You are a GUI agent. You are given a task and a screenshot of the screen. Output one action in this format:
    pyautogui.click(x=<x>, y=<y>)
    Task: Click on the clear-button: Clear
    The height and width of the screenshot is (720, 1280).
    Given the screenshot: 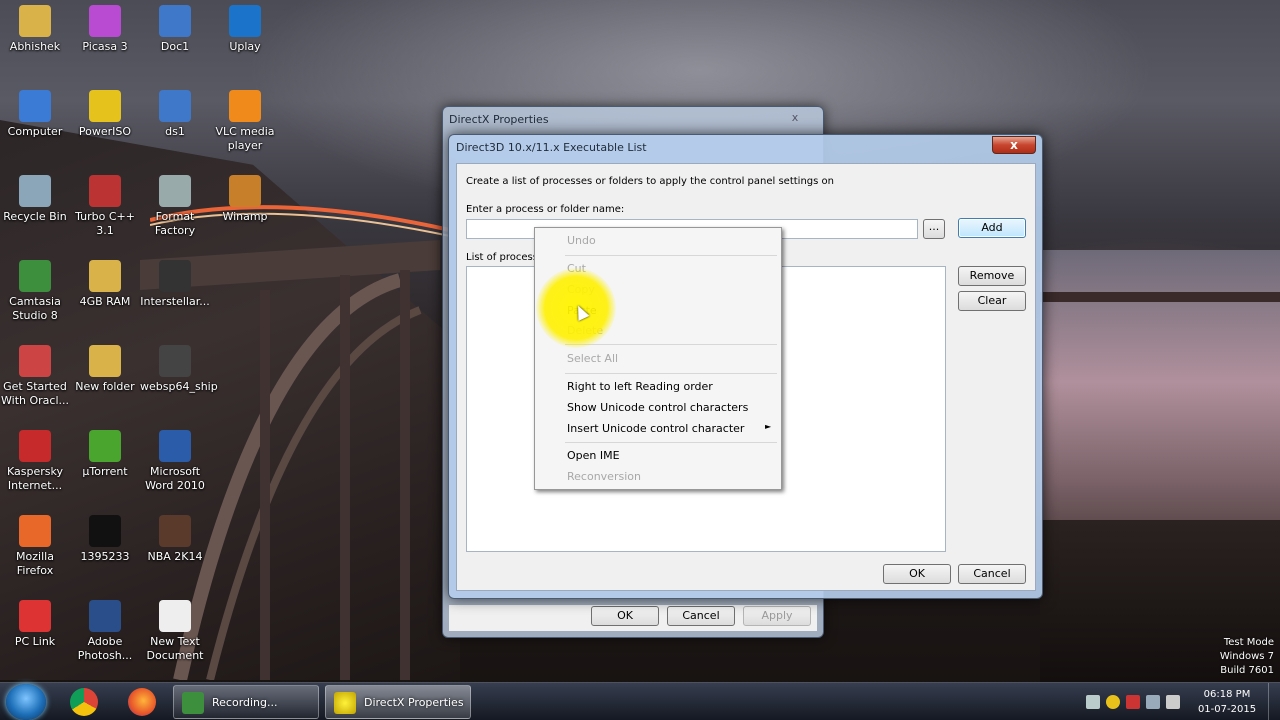 What is the action you would take?
    pyautogui.click(x=992, y=301)
    